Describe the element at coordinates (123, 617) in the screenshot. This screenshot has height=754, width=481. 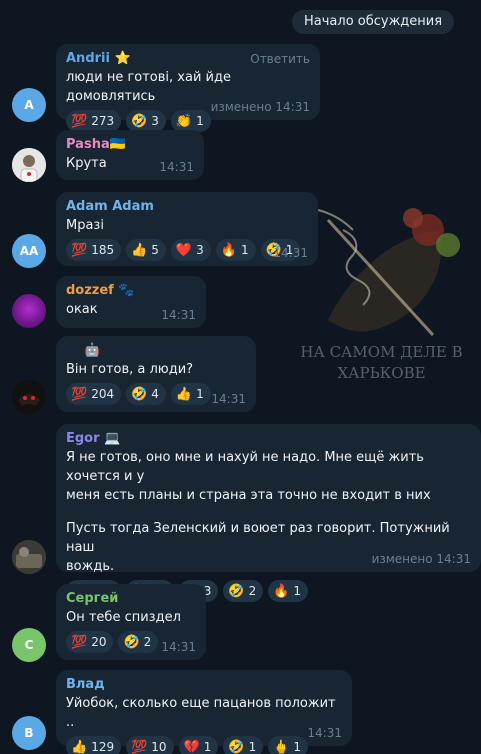
I see `message-text: Он тебе спиздел` at that location.